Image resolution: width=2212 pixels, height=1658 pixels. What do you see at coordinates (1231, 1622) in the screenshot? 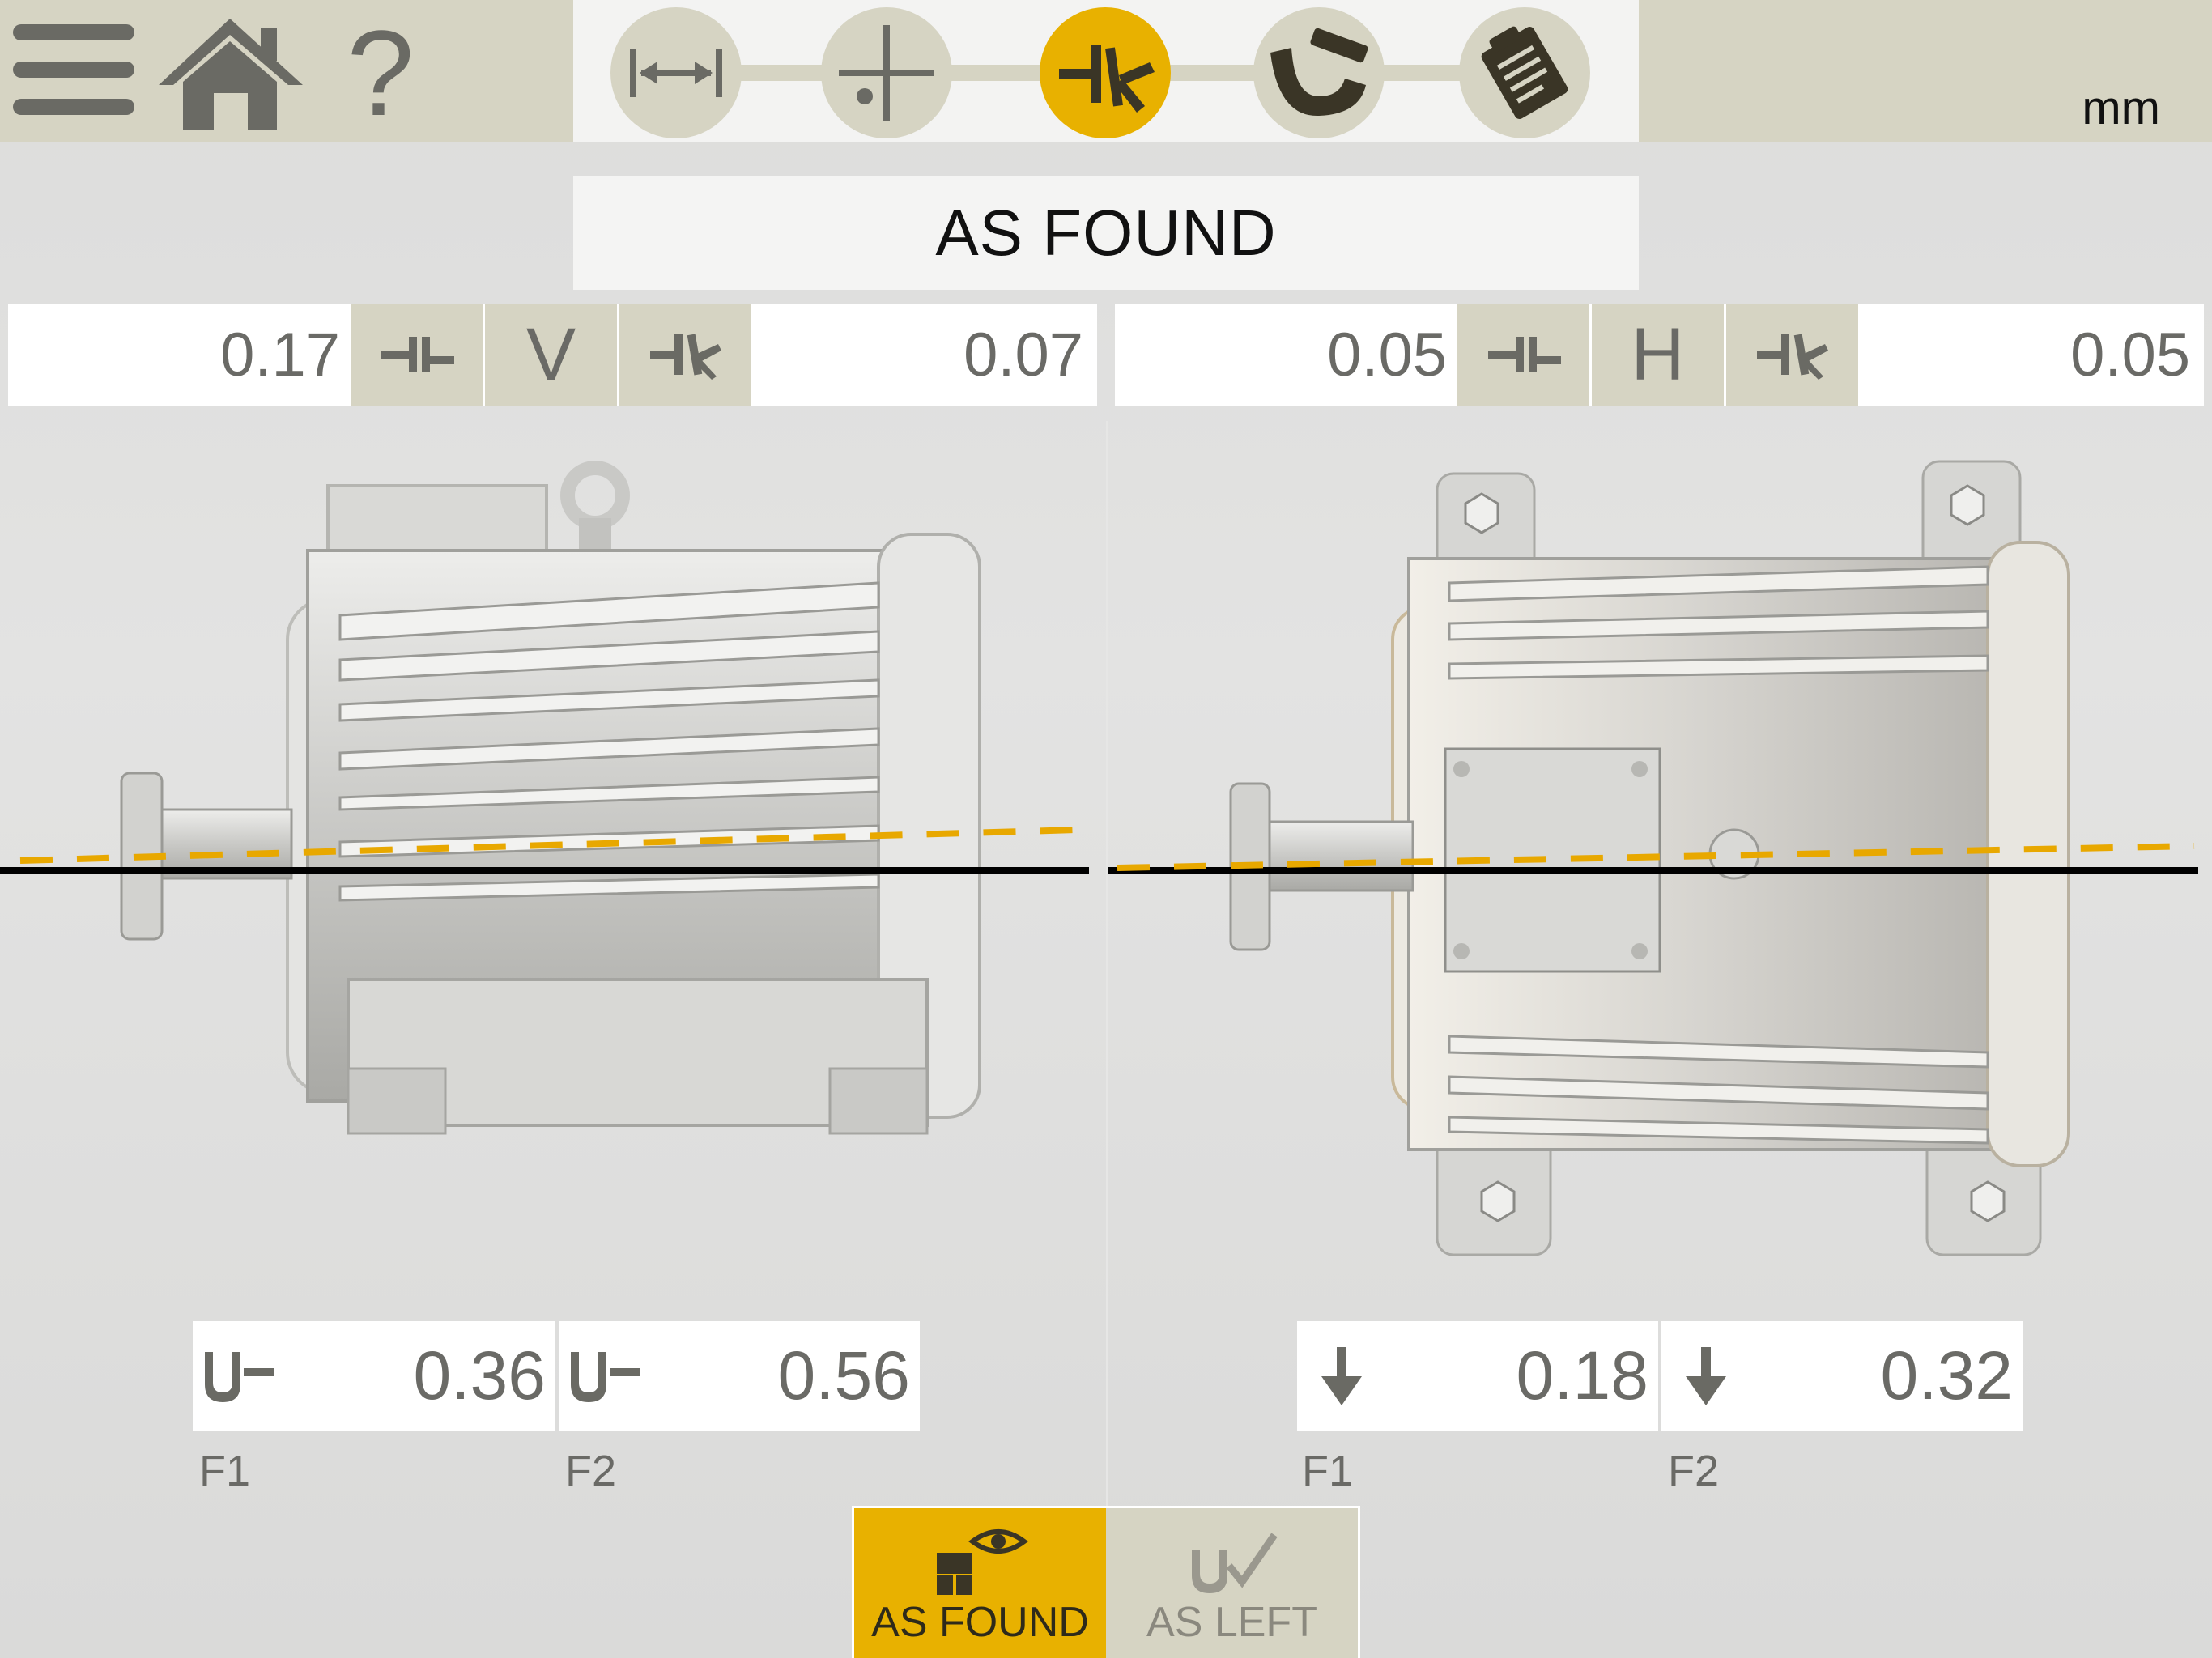
I see `as-left-label: AS LEFT` at bounding box center [1231, 1622].